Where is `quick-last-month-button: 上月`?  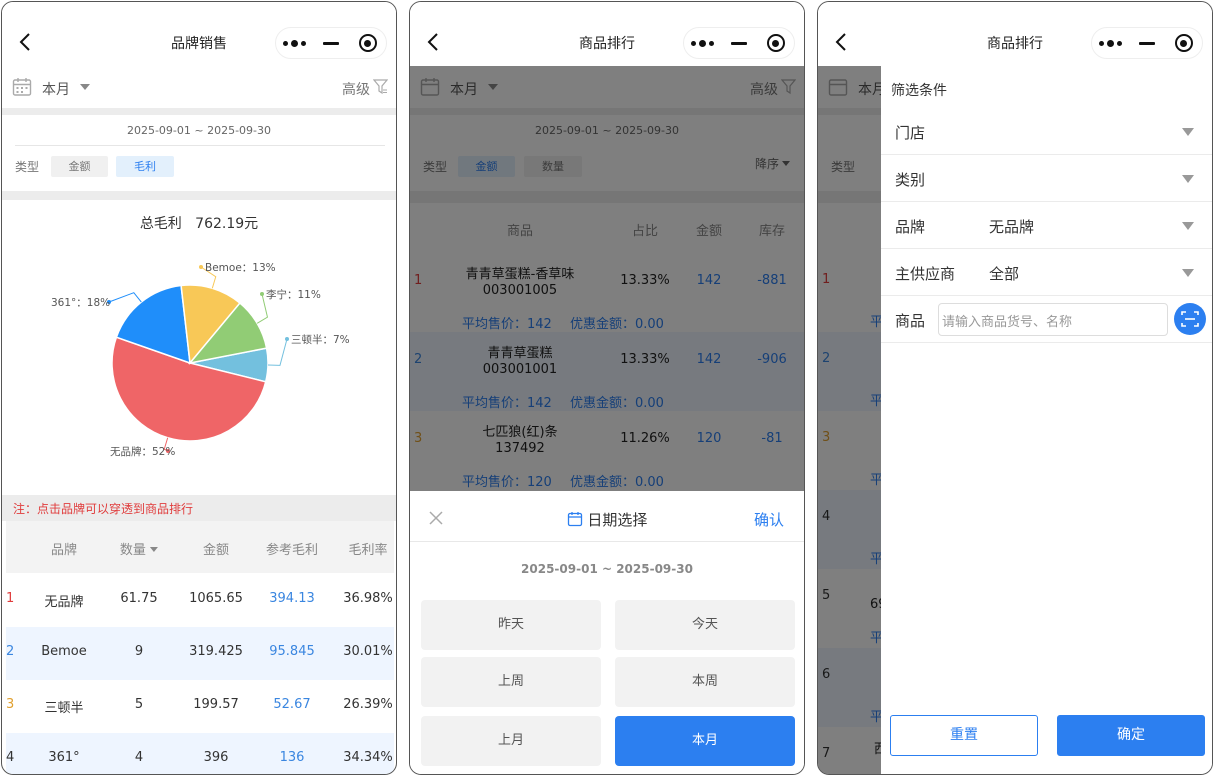
quick-last-month-button: 上月 is located at coordinates (511, 741).